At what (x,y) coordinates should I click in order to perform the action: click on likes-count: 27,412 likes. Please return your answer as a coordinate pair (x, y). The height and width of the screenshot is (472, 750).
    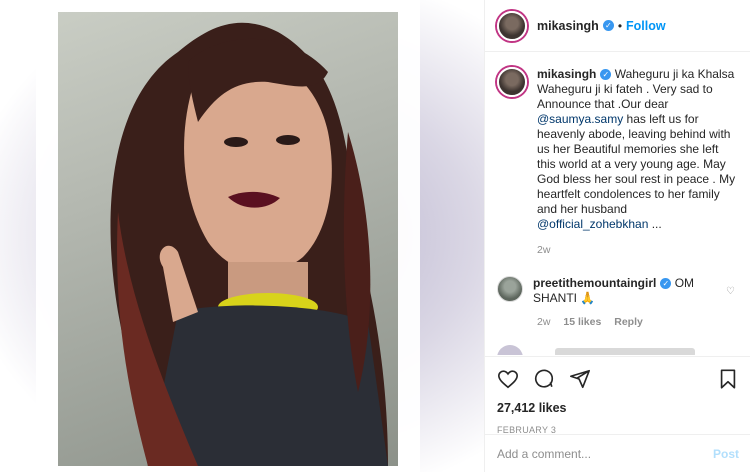
    Looking at the image, I should click on (618, 408).